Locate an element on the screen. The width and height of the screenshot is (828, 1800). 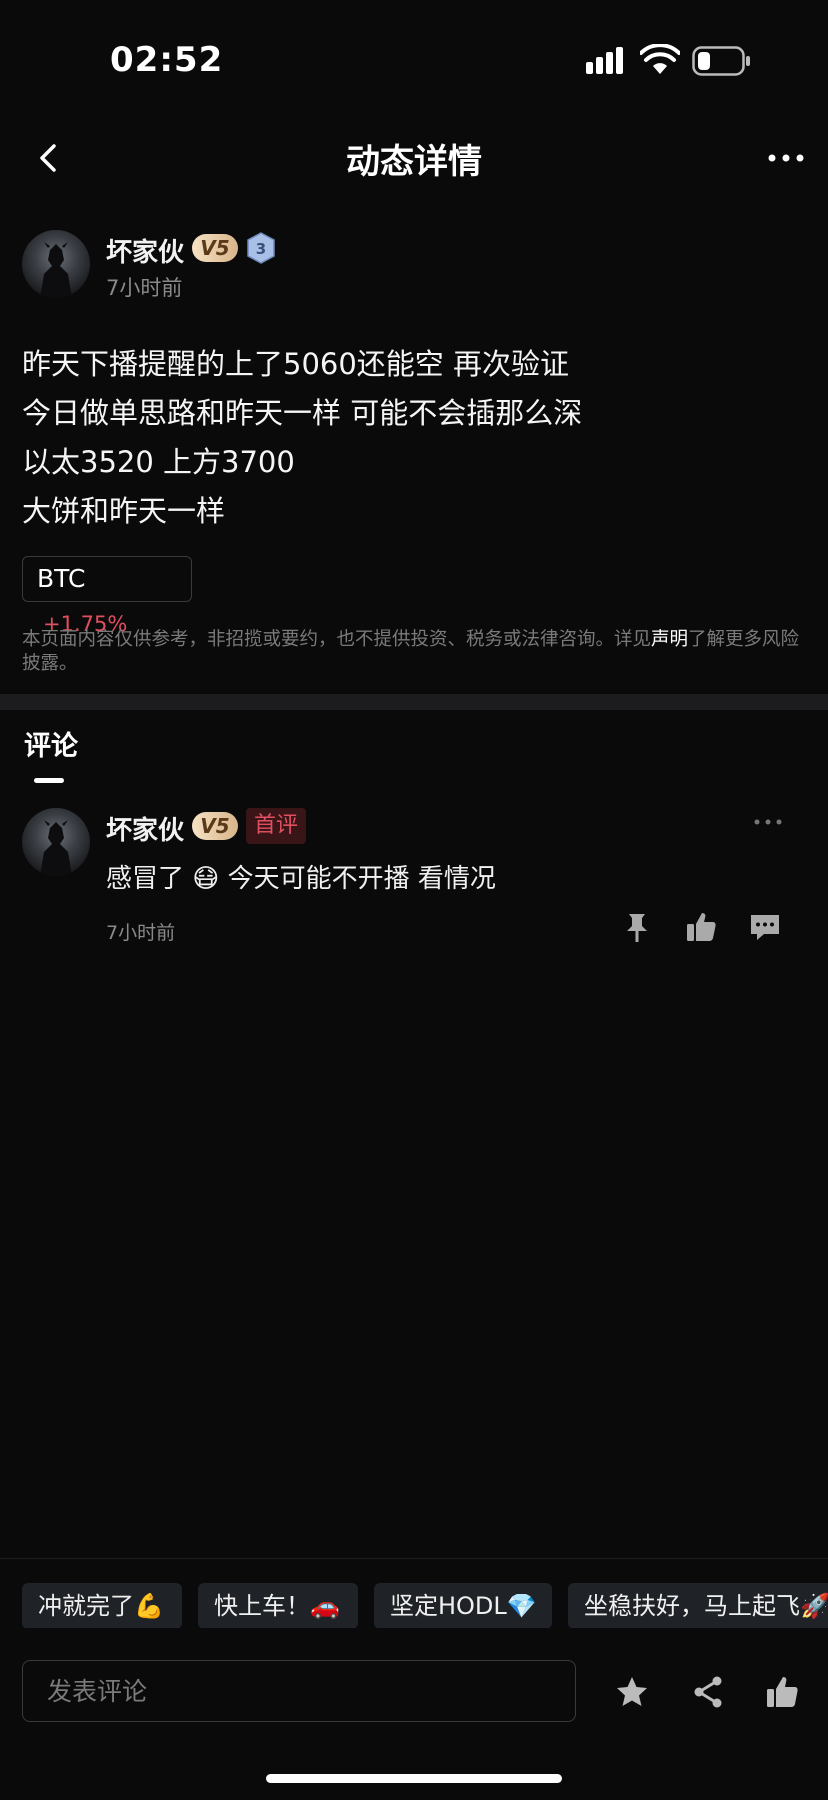
battery-icon is located at coordinates (721, 61).